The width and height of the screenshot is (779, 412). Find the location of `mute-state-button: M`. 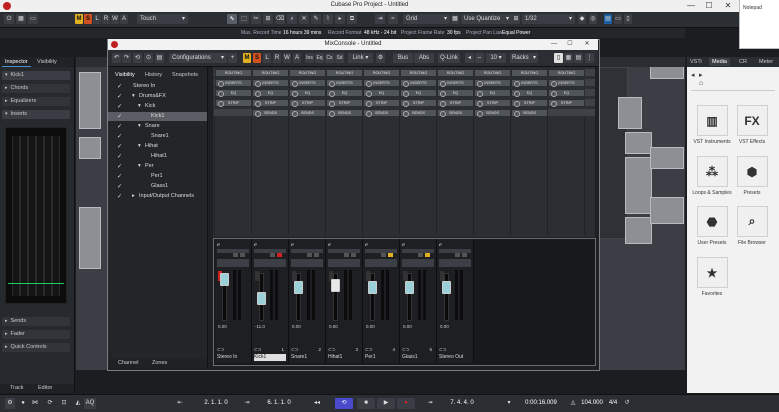

mute-state-button: M is located at coordinates (79, 19).